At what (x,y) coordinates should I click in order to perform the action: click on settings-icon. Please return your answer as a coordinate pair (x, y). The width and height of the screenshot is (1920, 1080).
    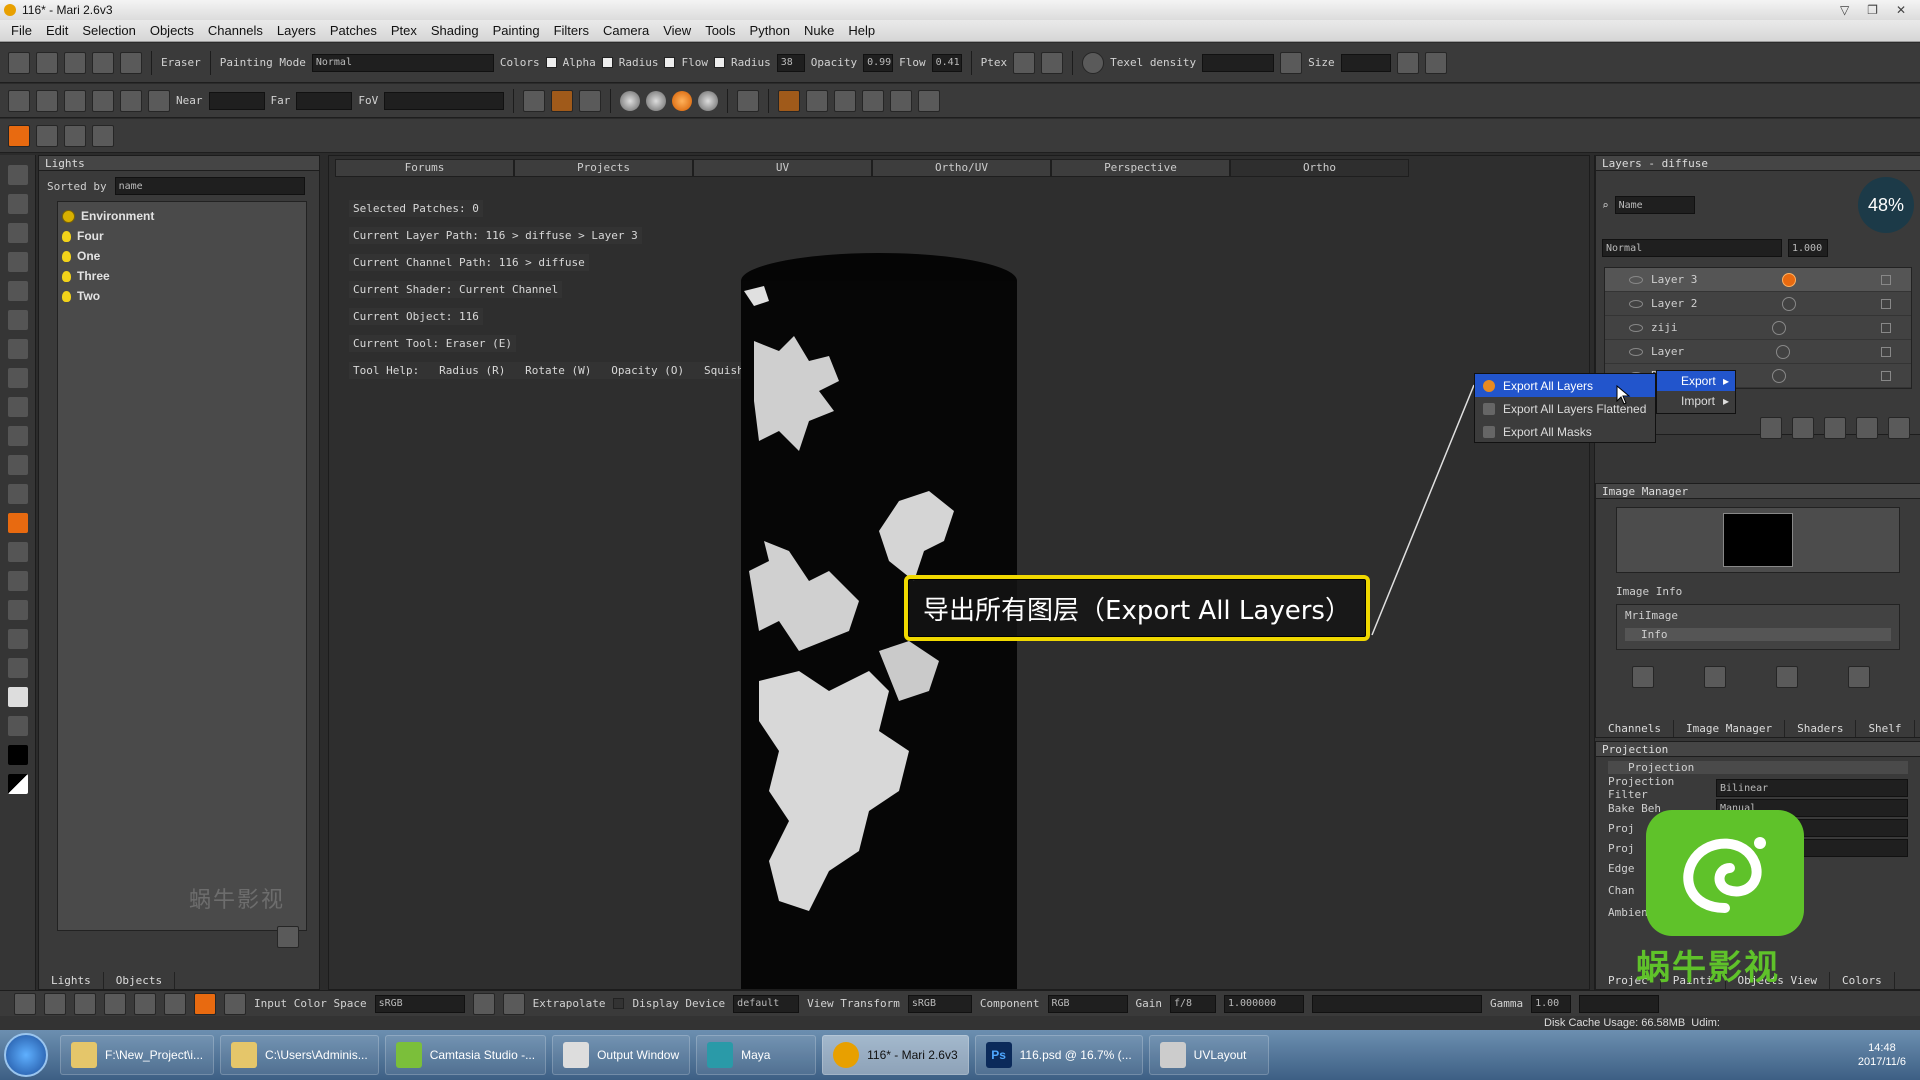
    Looking at the image, I should click on (103, 135).